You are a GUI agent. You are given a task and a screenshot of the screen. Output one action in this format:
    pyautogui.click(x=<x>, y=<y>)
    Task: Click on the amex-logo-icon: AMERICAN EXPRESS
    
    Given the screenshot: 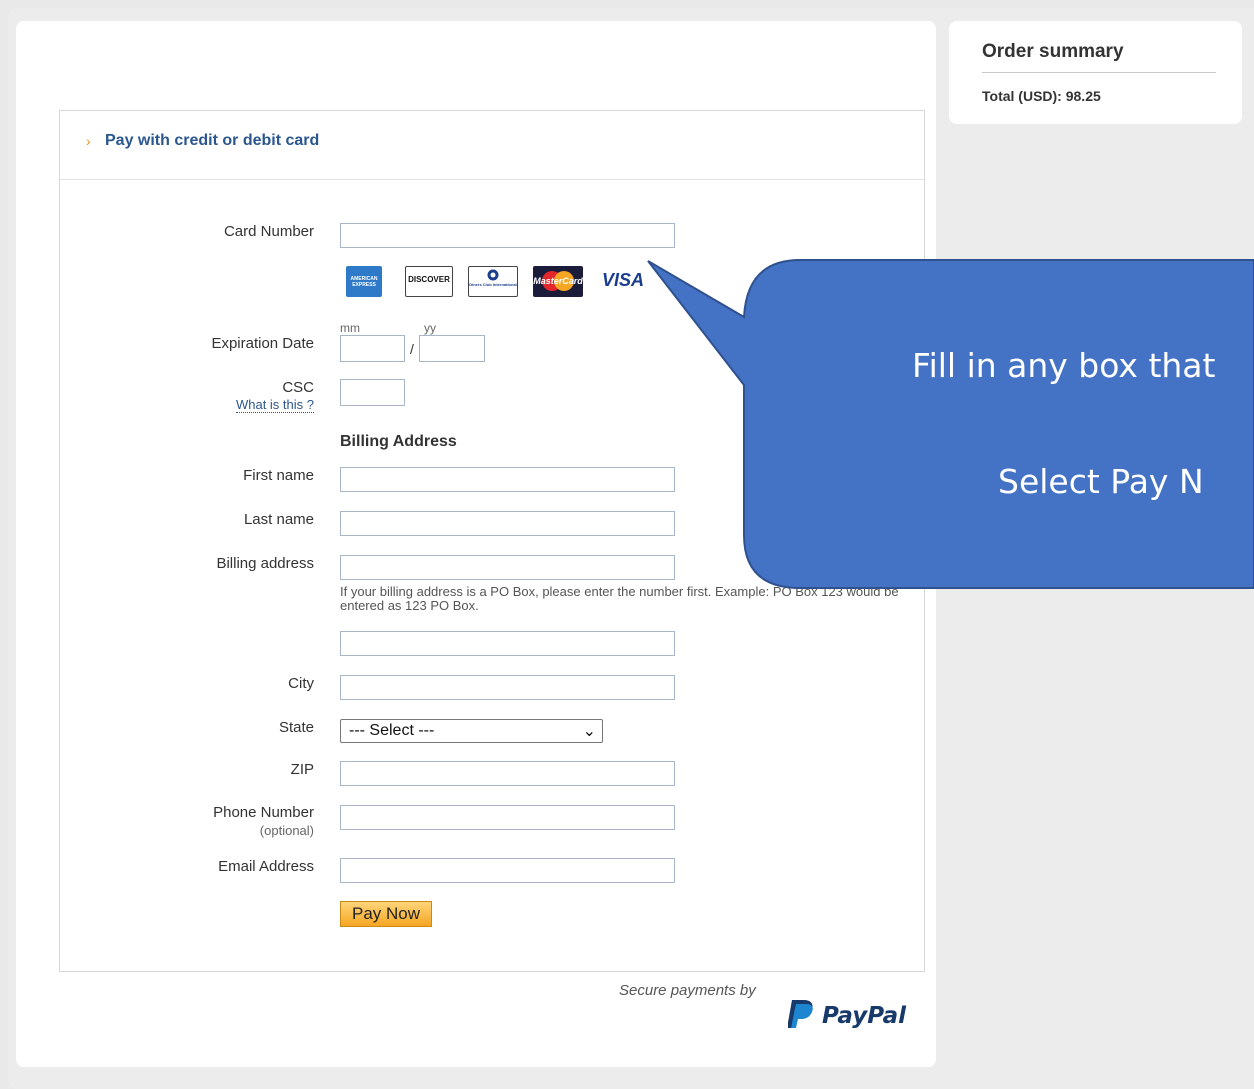 What is the action you would take?
    pyautogui.click(x=364, y=281)
    